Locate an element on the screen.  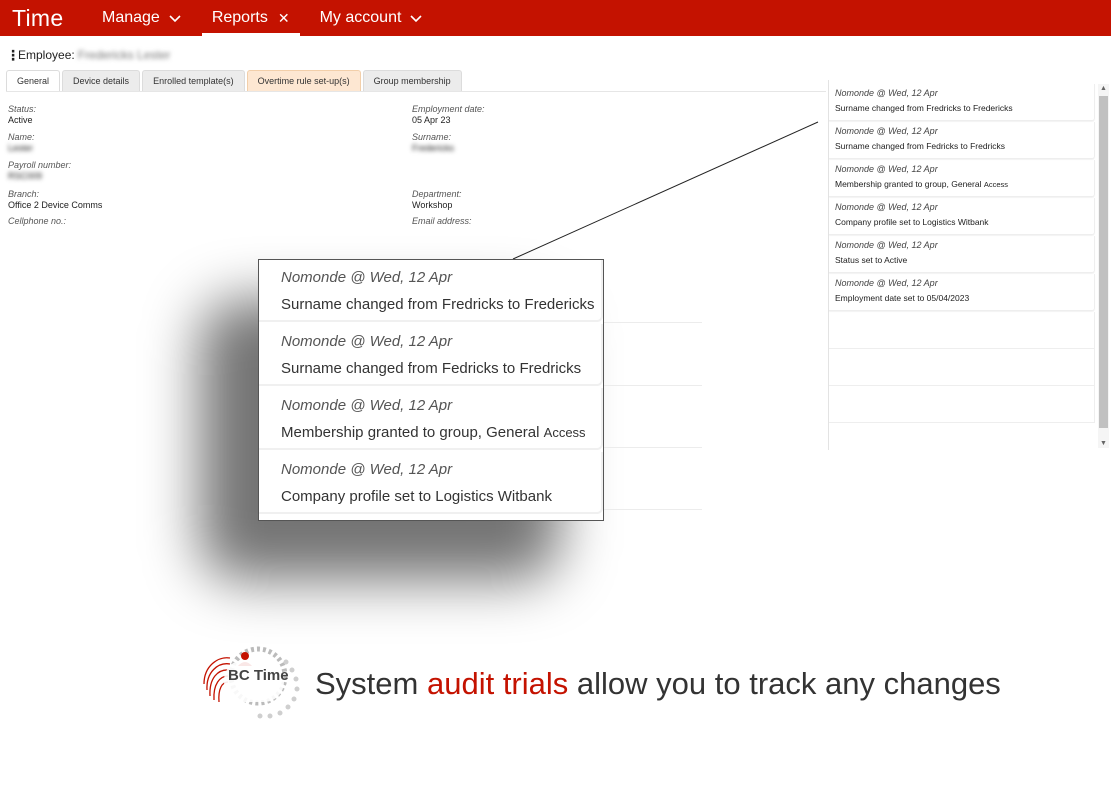
email-label: Email address: is located at coordinates (442, 221).